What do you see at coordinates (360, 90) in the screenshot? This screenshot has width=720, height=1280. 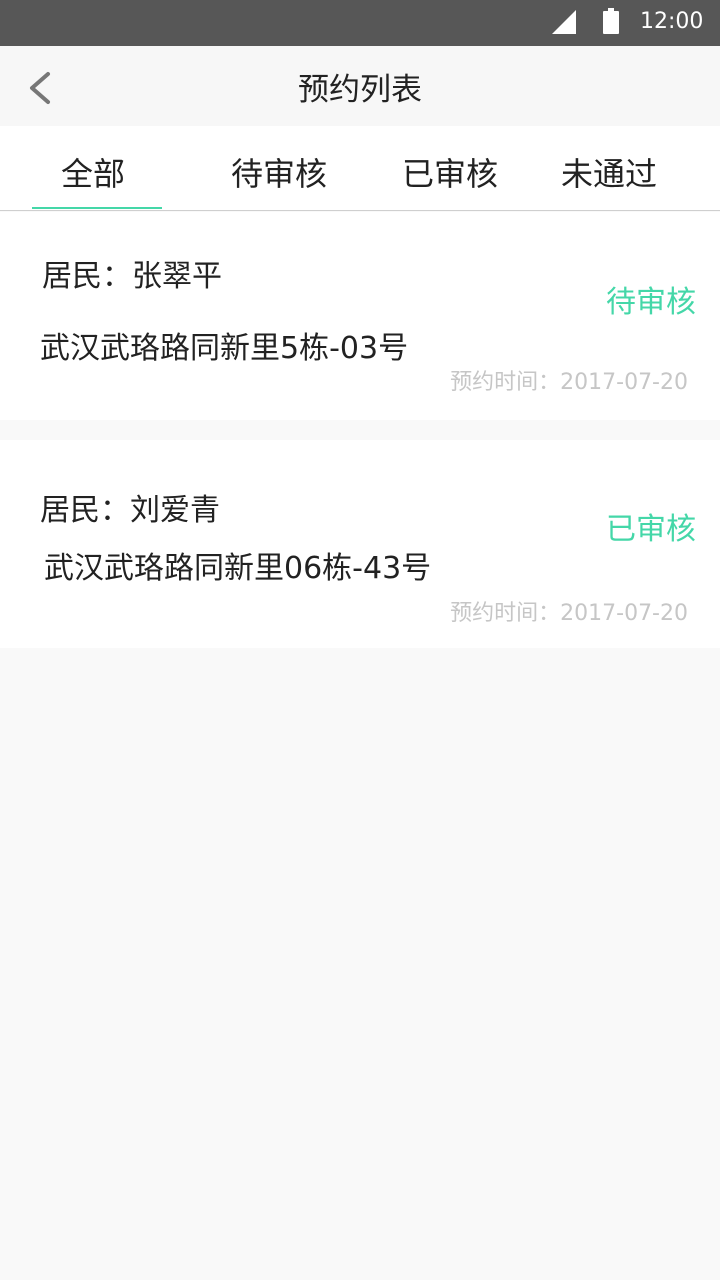 I see `page-title: 预约列表` at bounding box center [360, 90].